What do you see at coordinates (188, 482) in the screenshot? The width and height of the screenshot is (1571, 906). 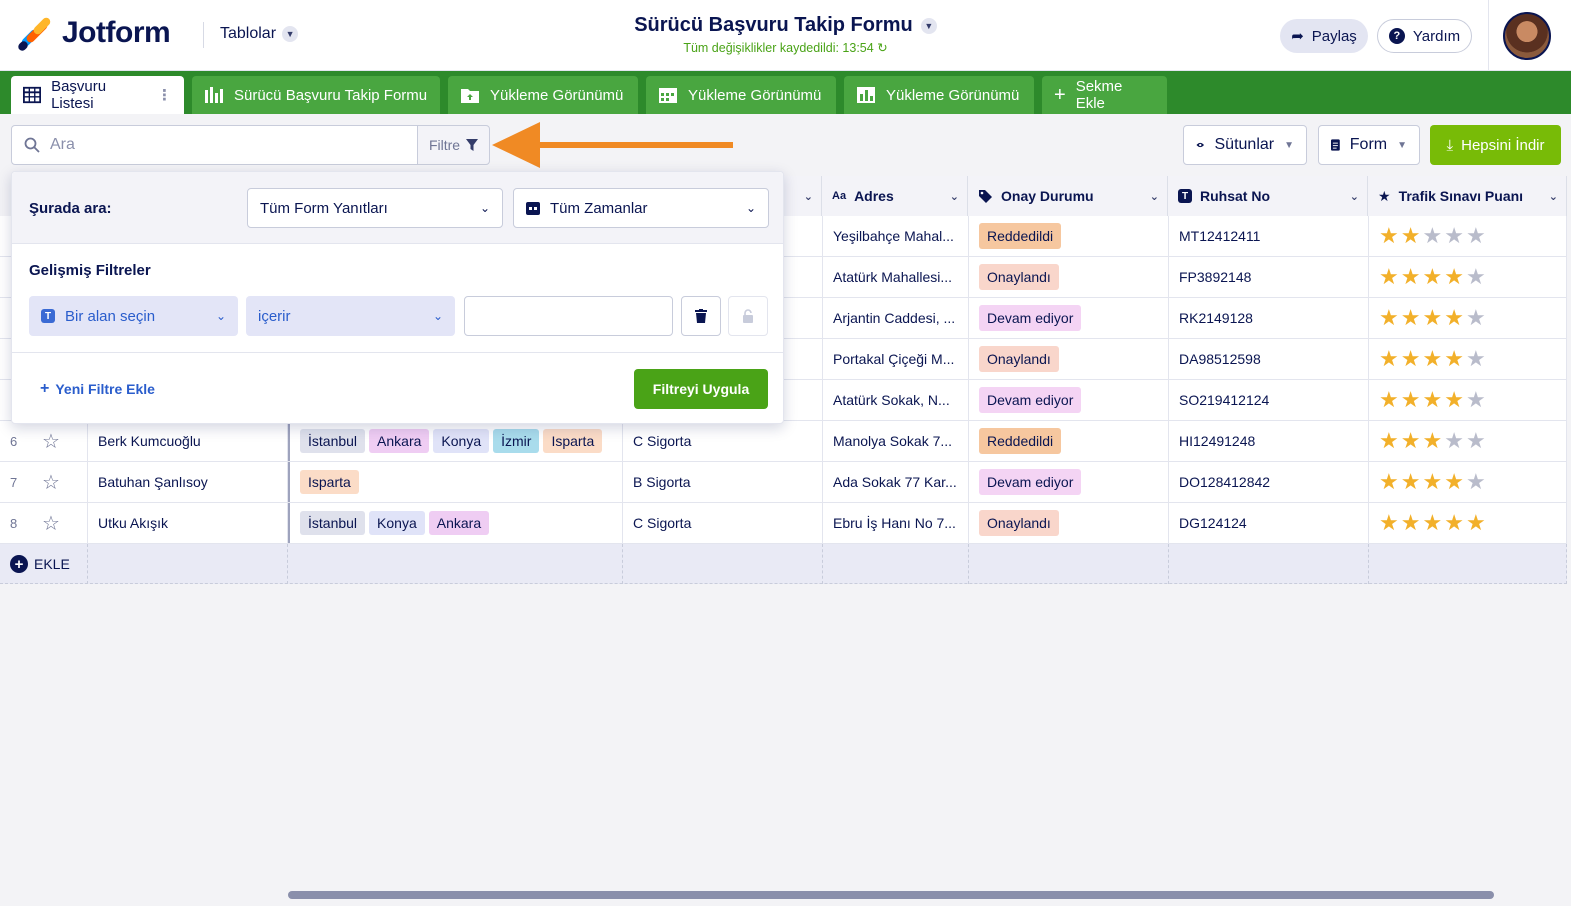 I see `name-cell: Batuhan Şanlısoy` at bounding box center [188, 482].